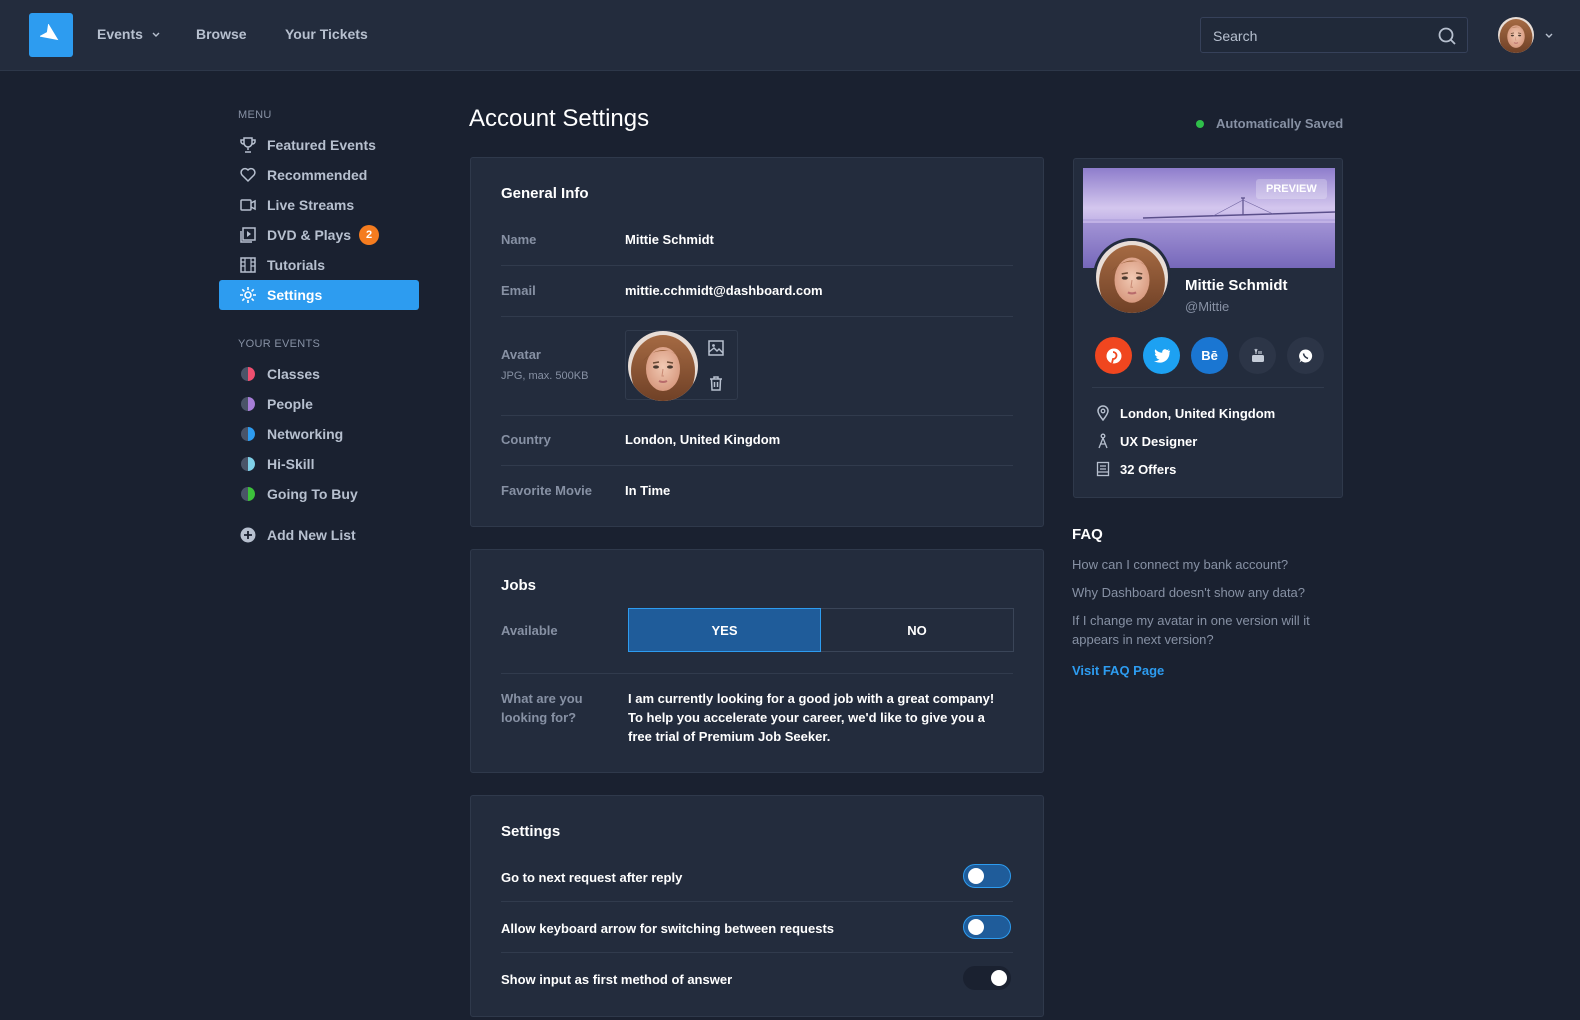 The height and width of the screenshot is (1020, 1580). Describe the element at coordinates (319, 464) in the screenshot. I see `sidebar-event-hi-skill: Hi-Skill` at that location.